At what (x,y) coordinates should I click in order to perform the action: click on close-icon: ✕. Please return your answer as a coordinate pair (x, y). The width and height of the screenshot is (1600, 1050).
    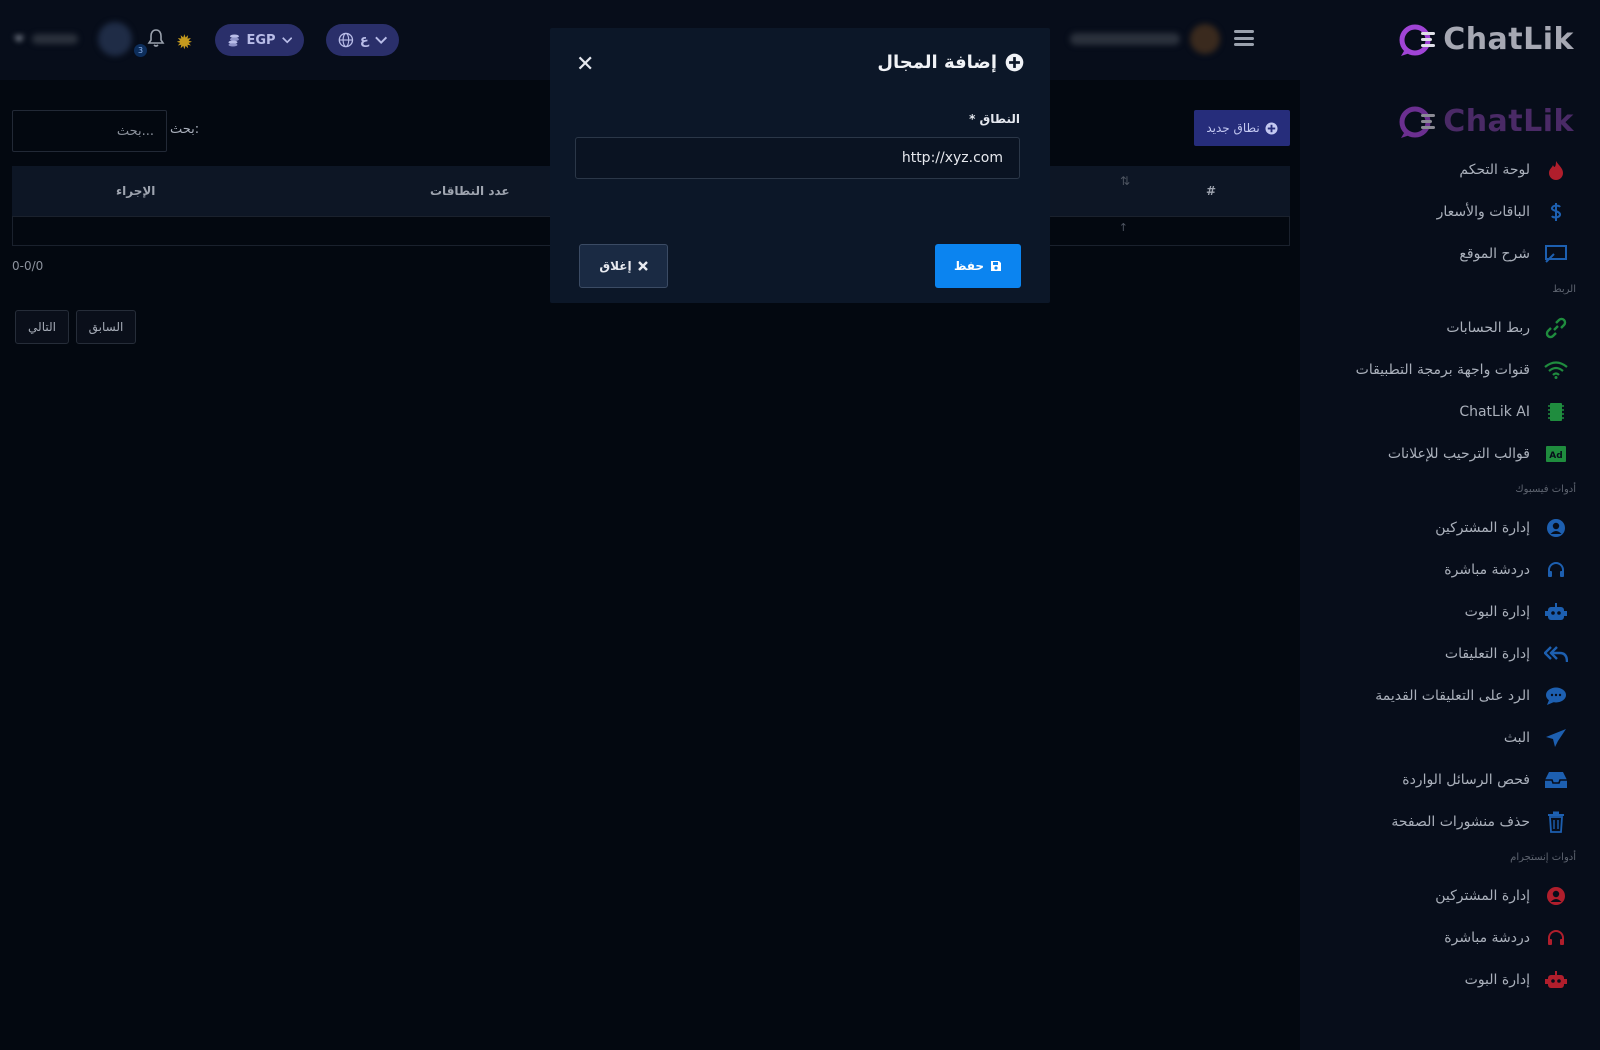
    Looking at the image, I should click on (585, 64).